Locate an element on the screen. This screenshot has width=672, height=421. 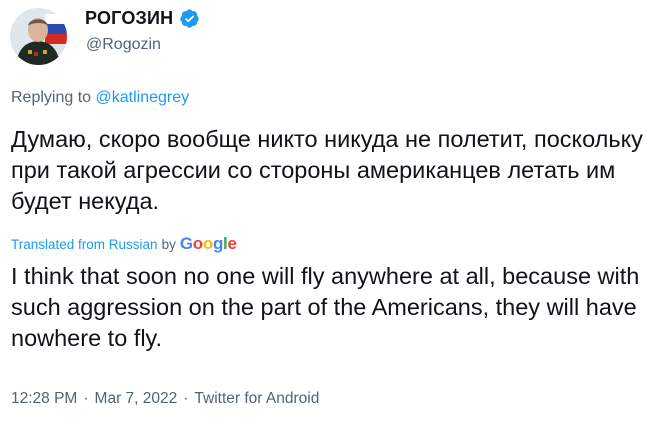
replying-to-label: Replying to is located at coordinates (53, 97).